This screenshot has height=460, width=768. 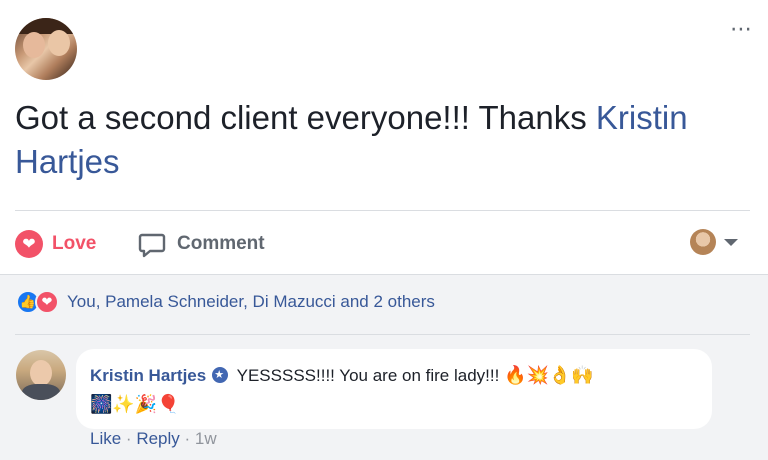 What do you see at coordinates (206, 438) in the screenshot?
I see `comment-timestamp: 1w` at bounding box center [206, 438].